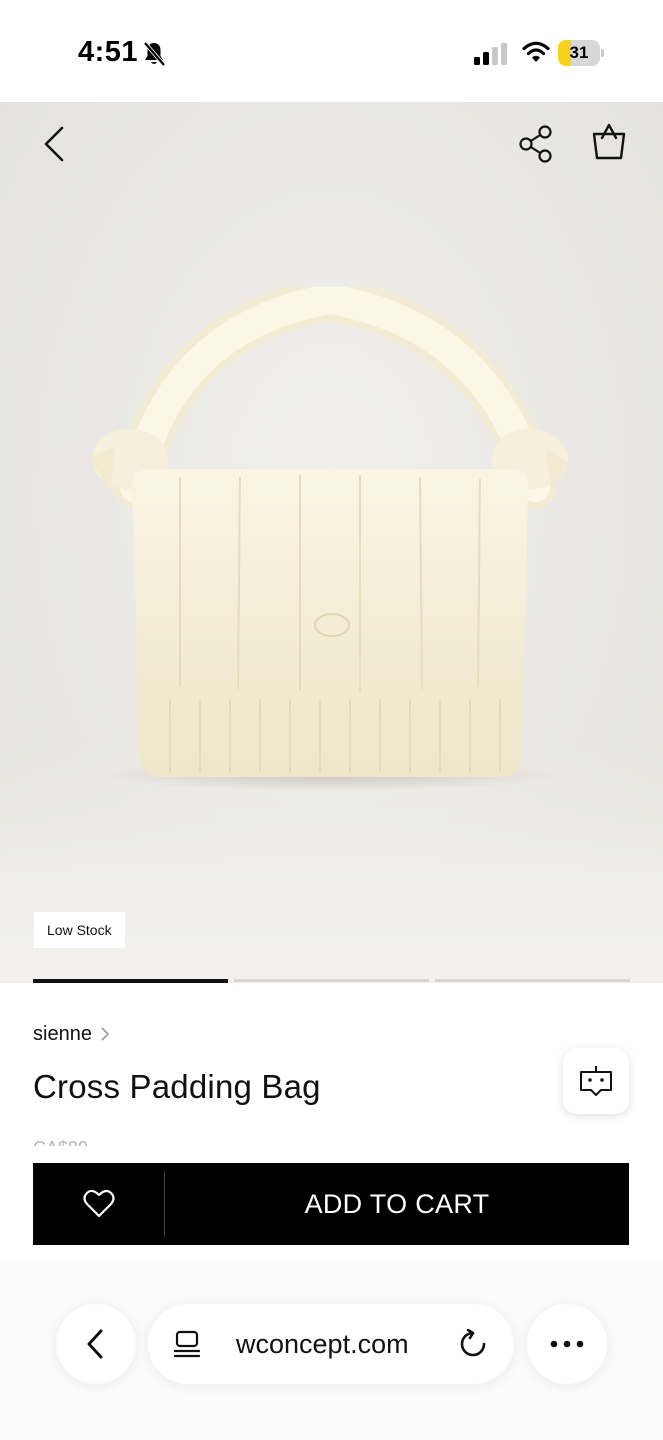 Image resolution: width=663 pixels, height=1440 pixels. I want to click on more-options-button, so click(567, 1344).